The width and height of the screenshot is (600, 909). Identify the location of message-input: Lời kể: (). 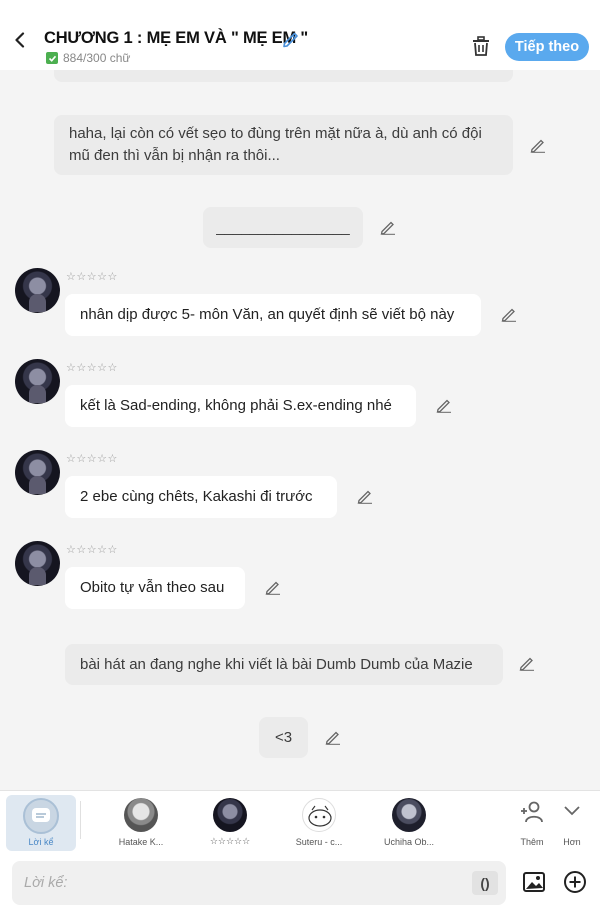
(259, 883).